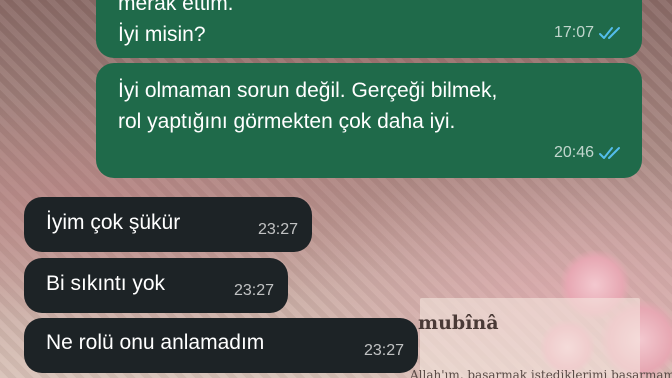 The image size is (672, 378). I want to click on message-time: 20:46, so click(573, 152).